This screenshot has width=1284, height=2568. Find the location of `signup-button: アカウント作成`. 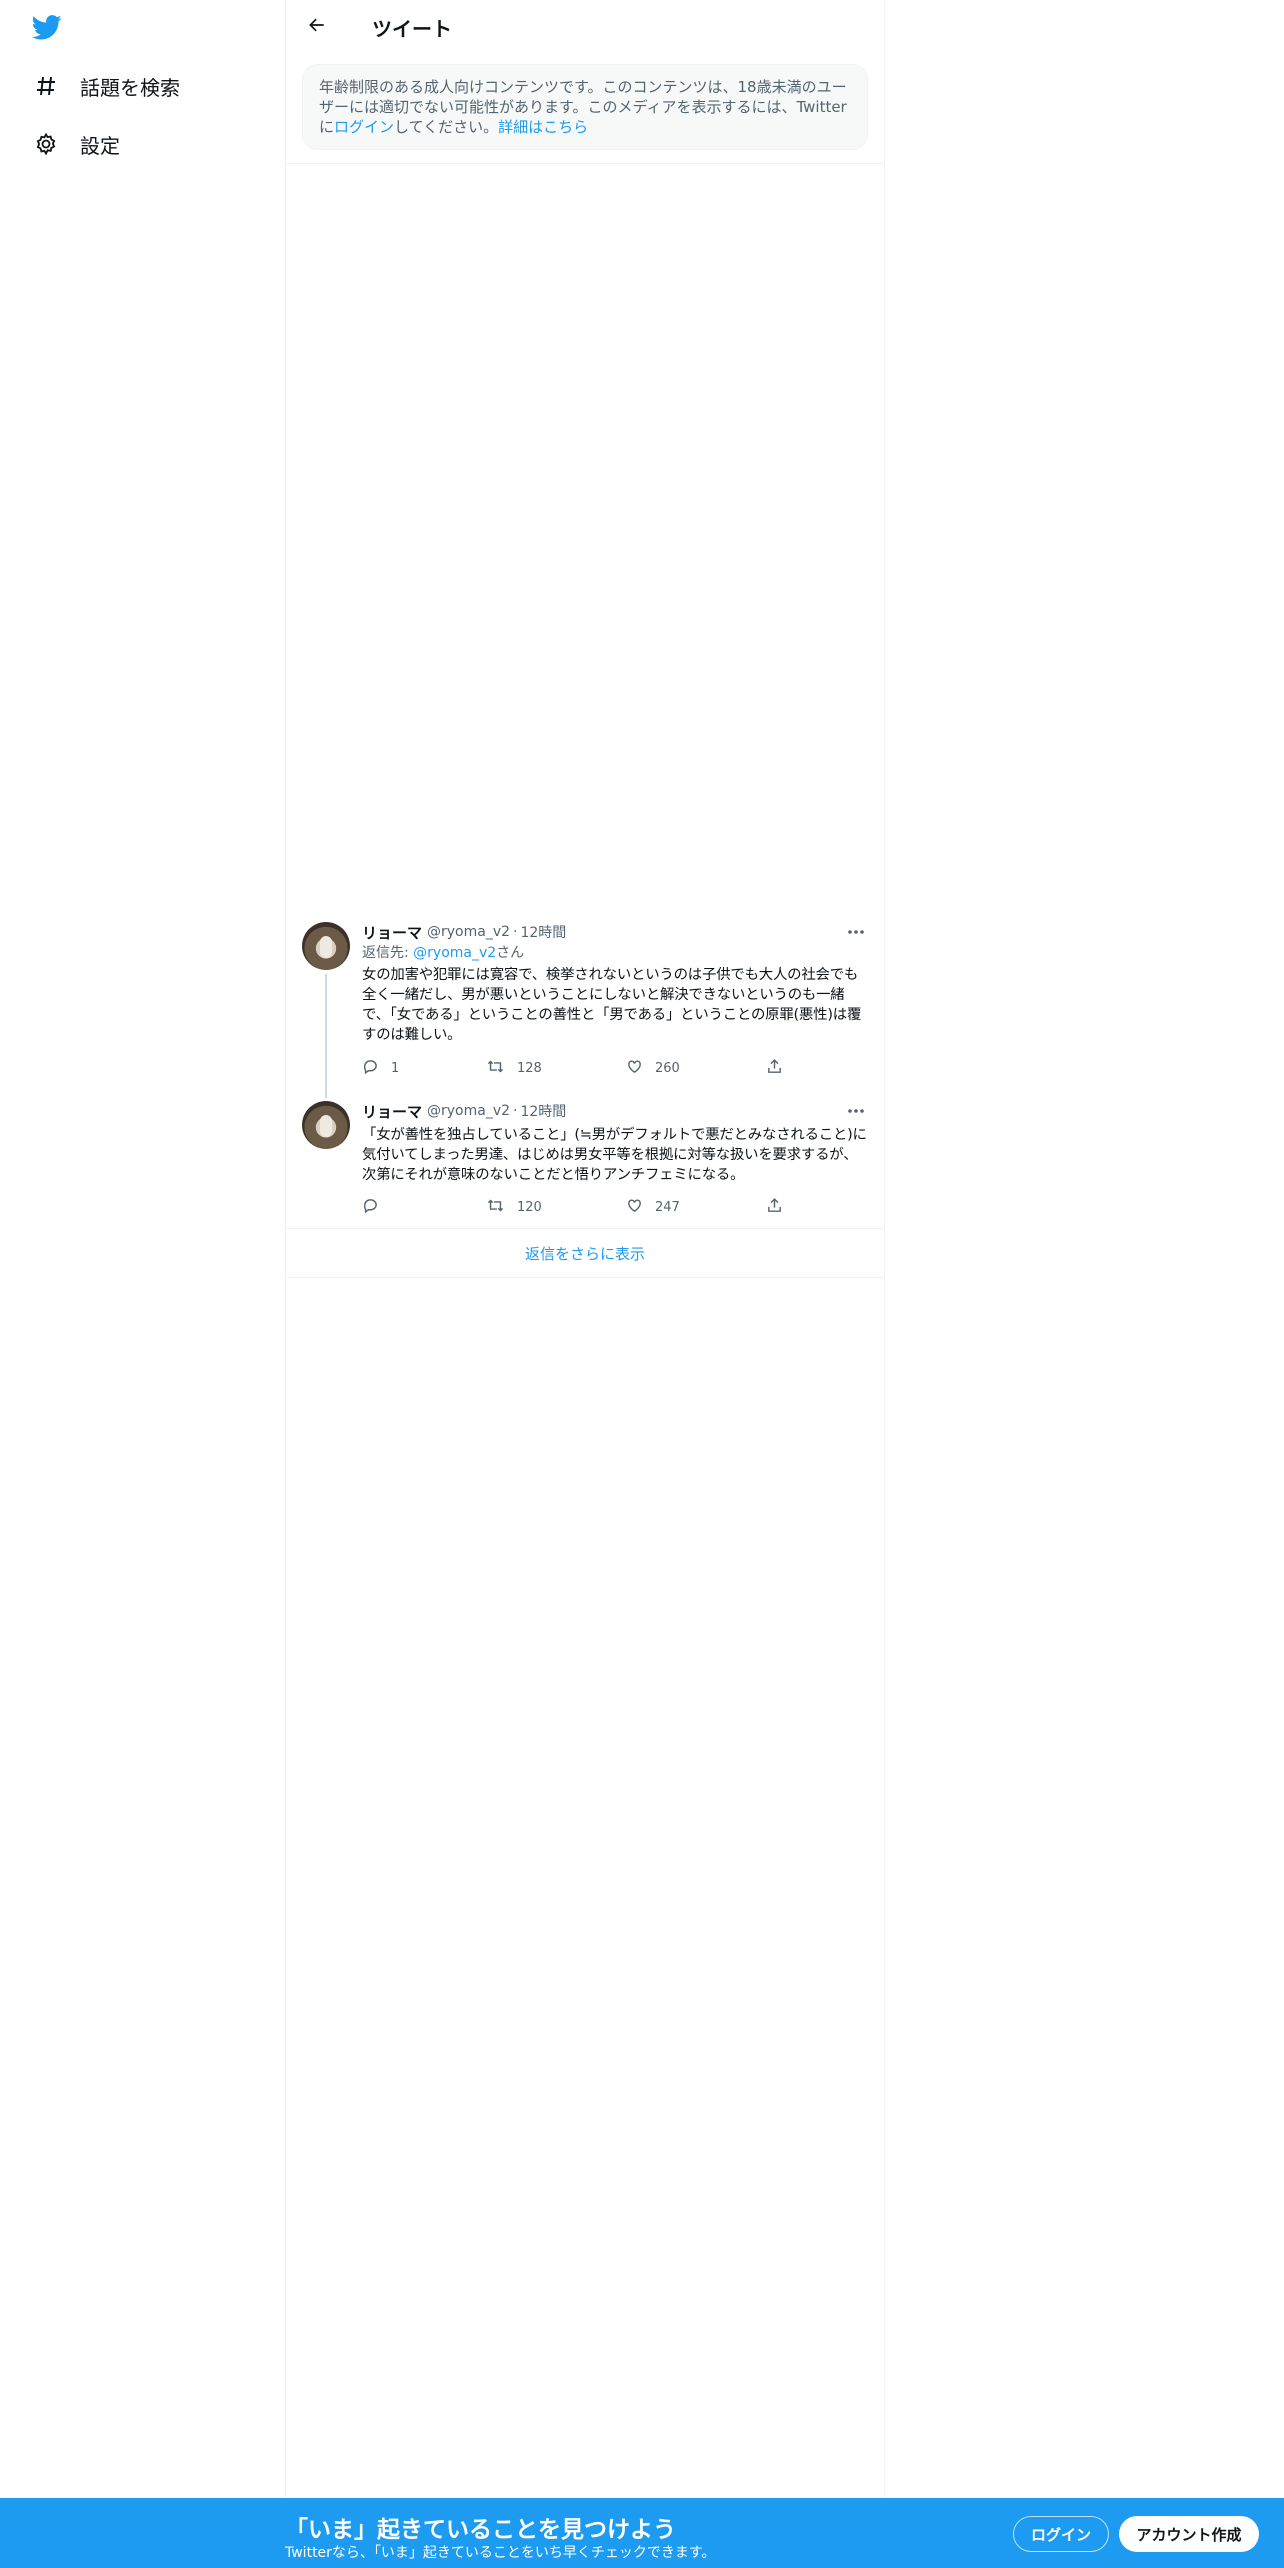

signup-button: アカウント作成 is located at coordinates (1189, 2534).